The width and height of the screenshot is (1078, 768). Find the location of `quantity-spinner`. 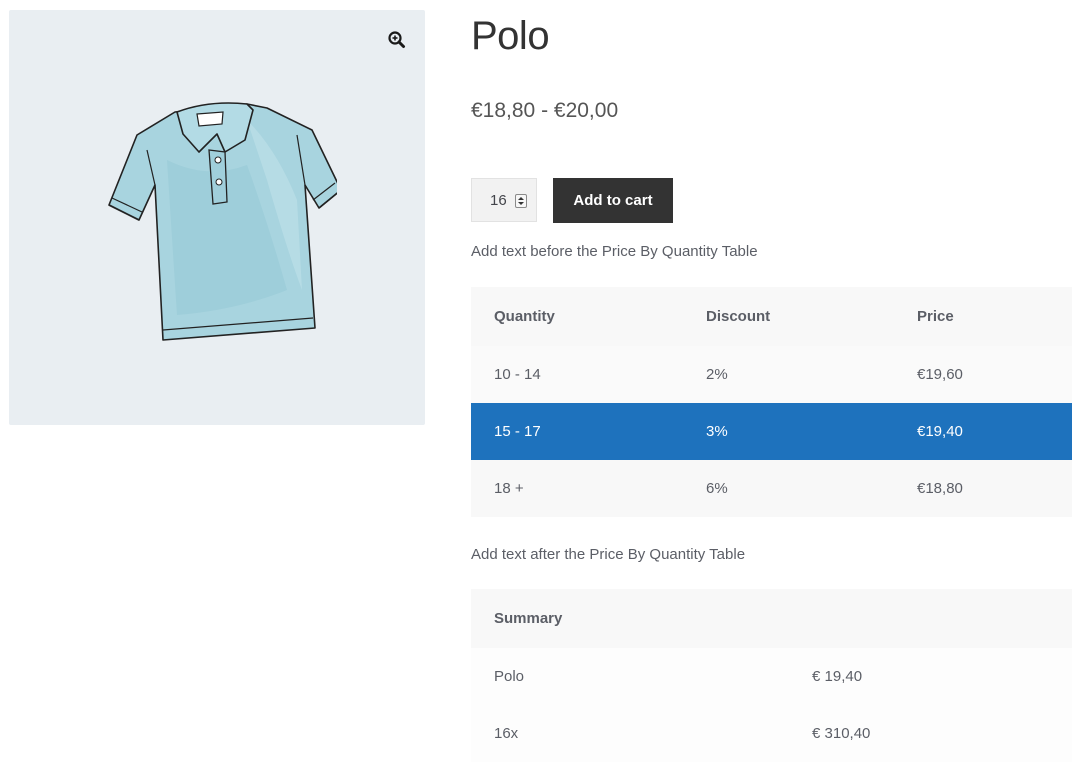

quantity-spinner is located at coordinates (521, 201).